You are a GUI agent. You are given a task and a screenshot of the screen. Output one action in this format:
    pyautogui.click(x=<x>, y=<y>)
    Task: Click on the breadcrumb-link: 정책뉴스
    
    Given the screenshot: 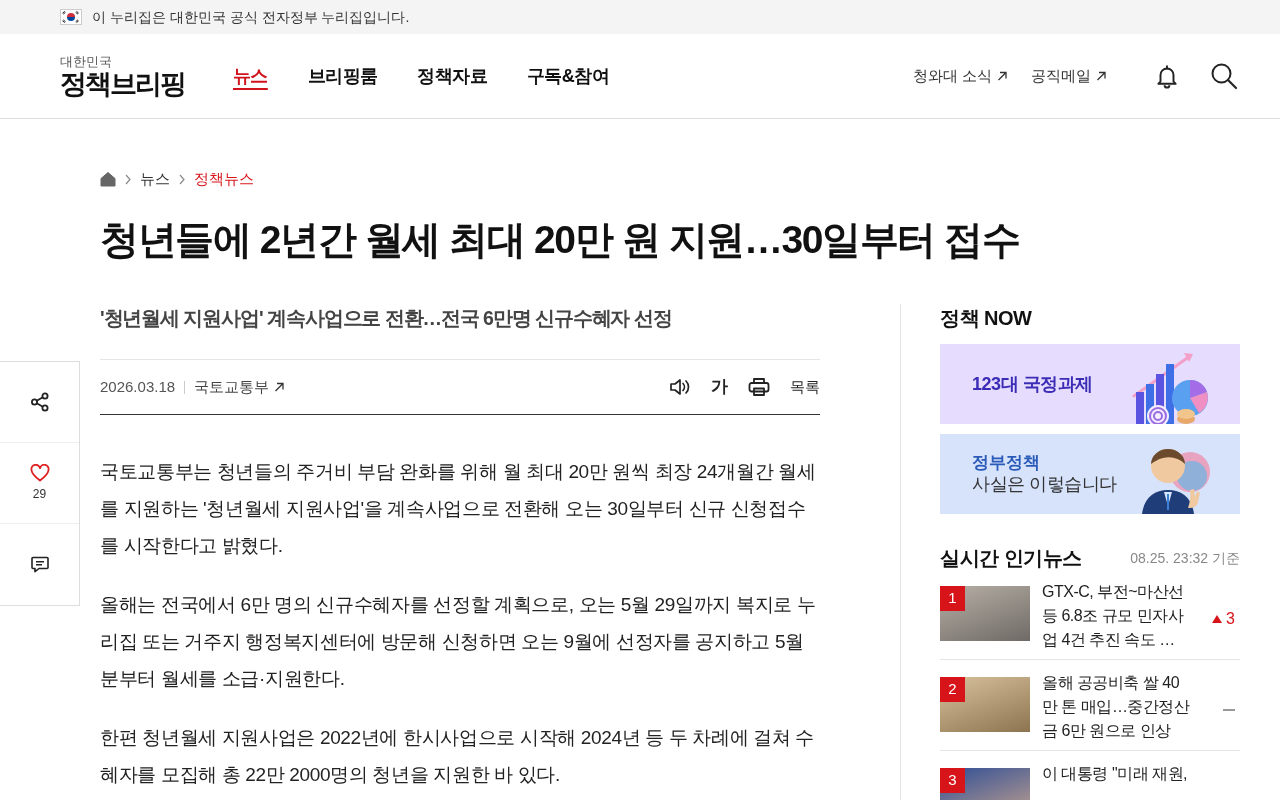 What is the action you would take?
    pyautogui.click(x=224, y=179)
    